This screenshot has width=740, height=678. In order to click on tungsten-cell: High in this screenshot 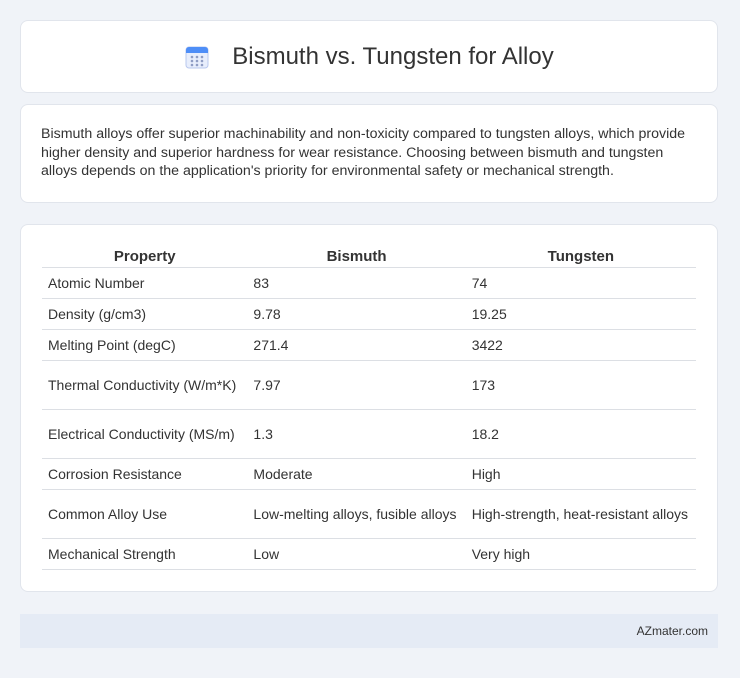, I will do `click(580, 474)`.